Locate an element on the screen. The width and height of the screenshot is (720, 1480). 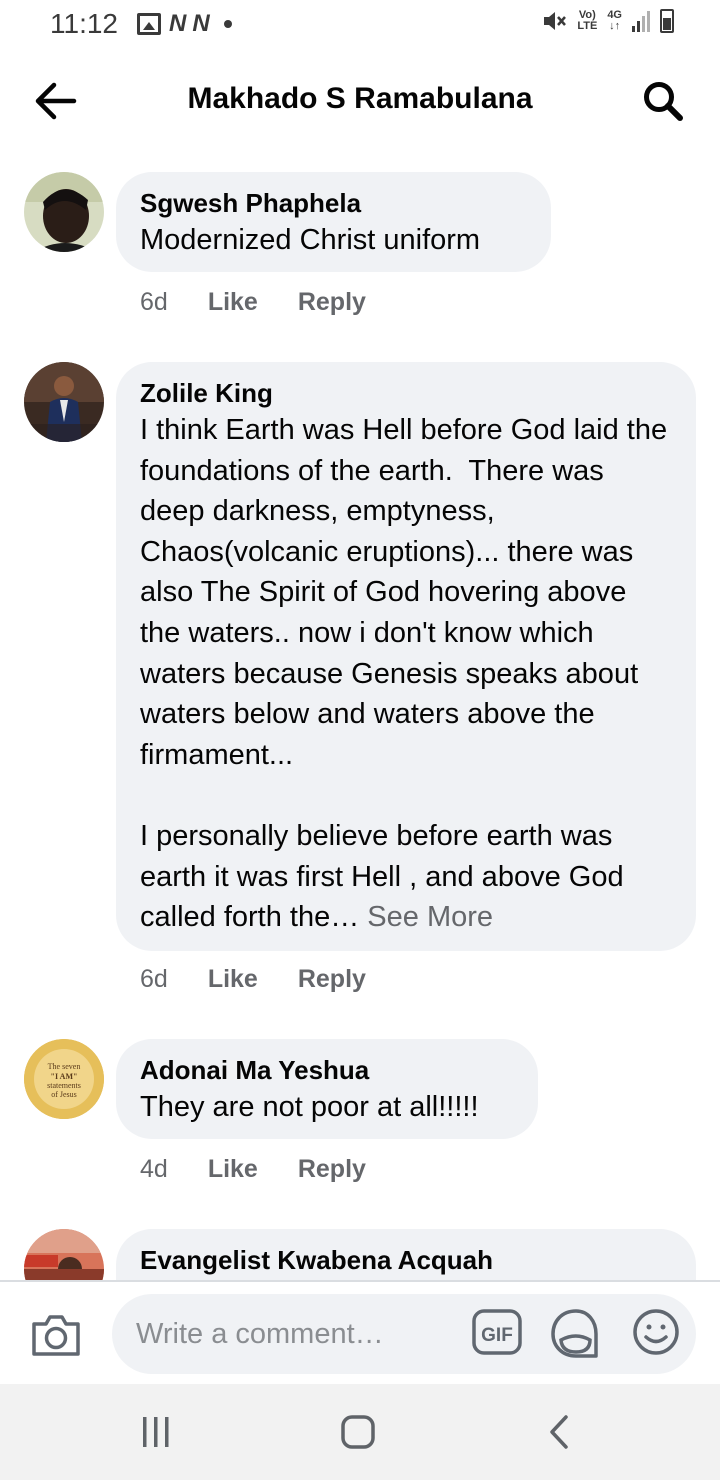
page-title: Makhado S Ramabulana is located at coordinates (360, 98).